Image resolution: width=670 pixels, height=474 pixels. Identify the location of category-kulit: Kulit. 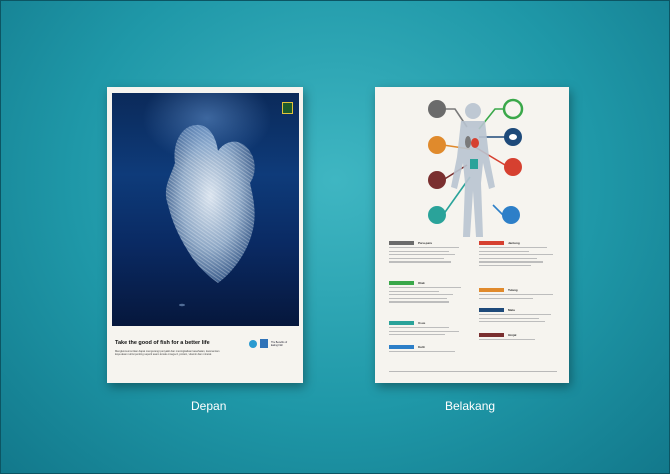
(429, 350).